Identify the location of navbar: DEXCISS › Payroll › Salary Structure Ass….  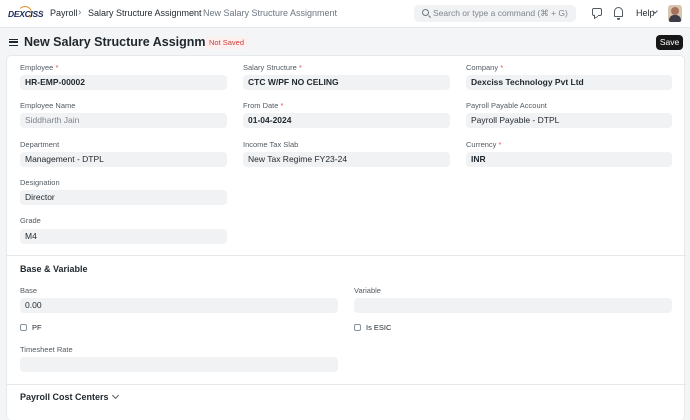
(345, 14).